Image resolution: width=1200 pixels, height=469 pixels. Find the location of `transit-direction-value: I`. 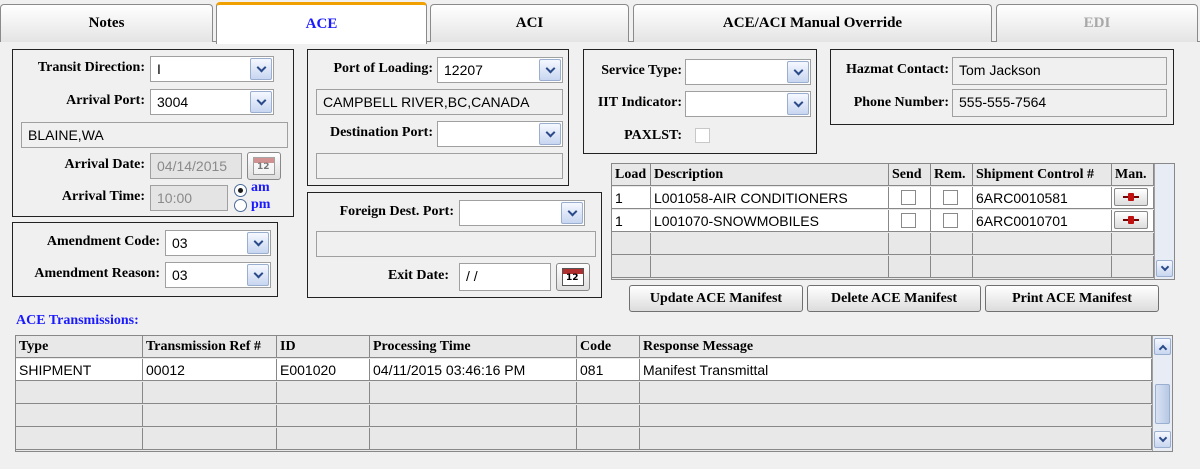

transit-direction-value: I is located at coordinates (159, 69).